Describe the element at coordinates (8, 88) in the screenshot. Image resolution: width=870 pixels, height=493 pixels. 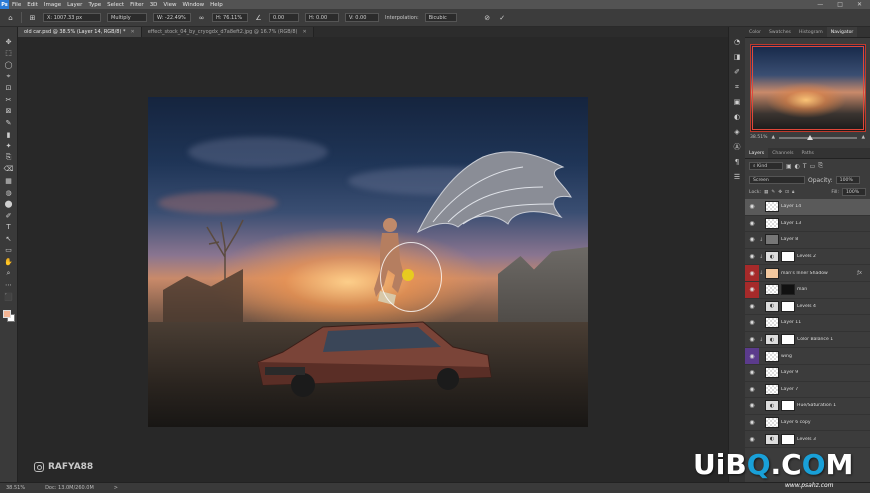
I see `tool-icon-4: ⊡` at that location.